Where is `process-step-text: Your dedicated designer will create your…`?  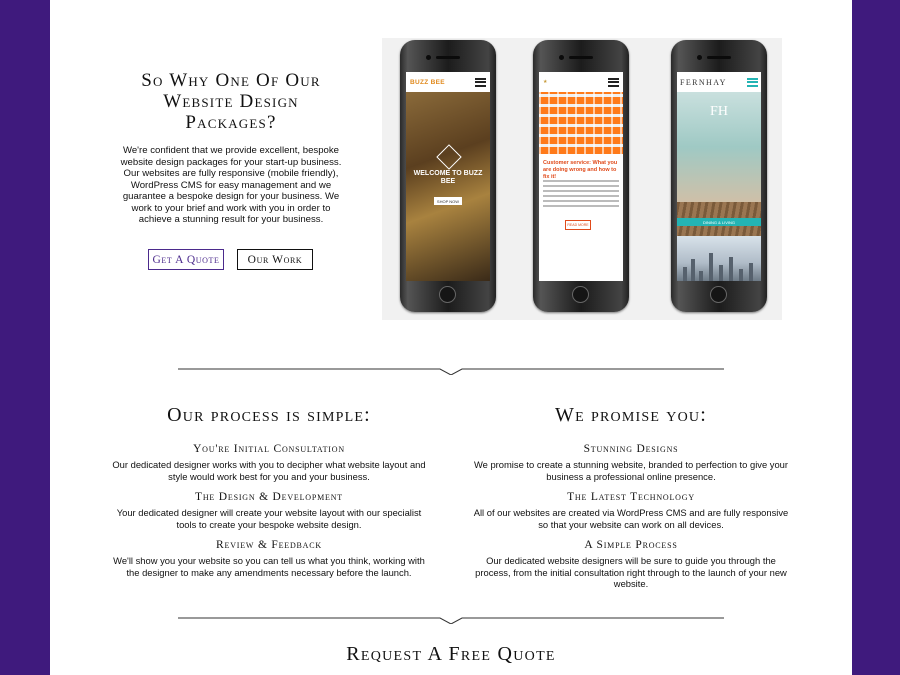
process-step-text: Your dedicated designer will create your… is located at coordinates (269, 518).